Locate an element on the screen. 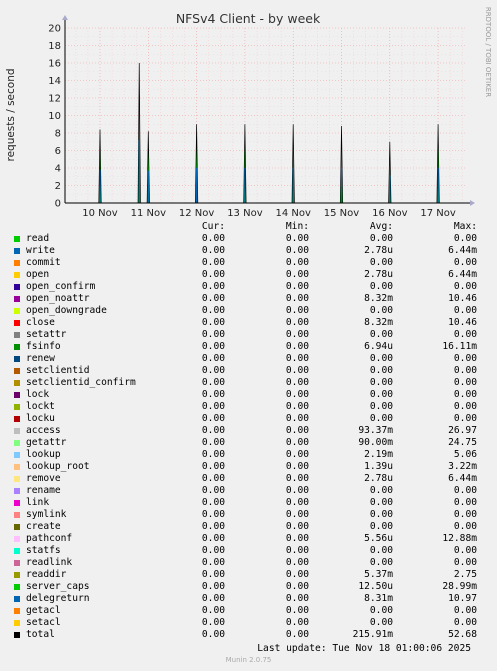 This screenshot has width=497, height=671. legend-series-name: setattr is located at coordinates (46, 334).